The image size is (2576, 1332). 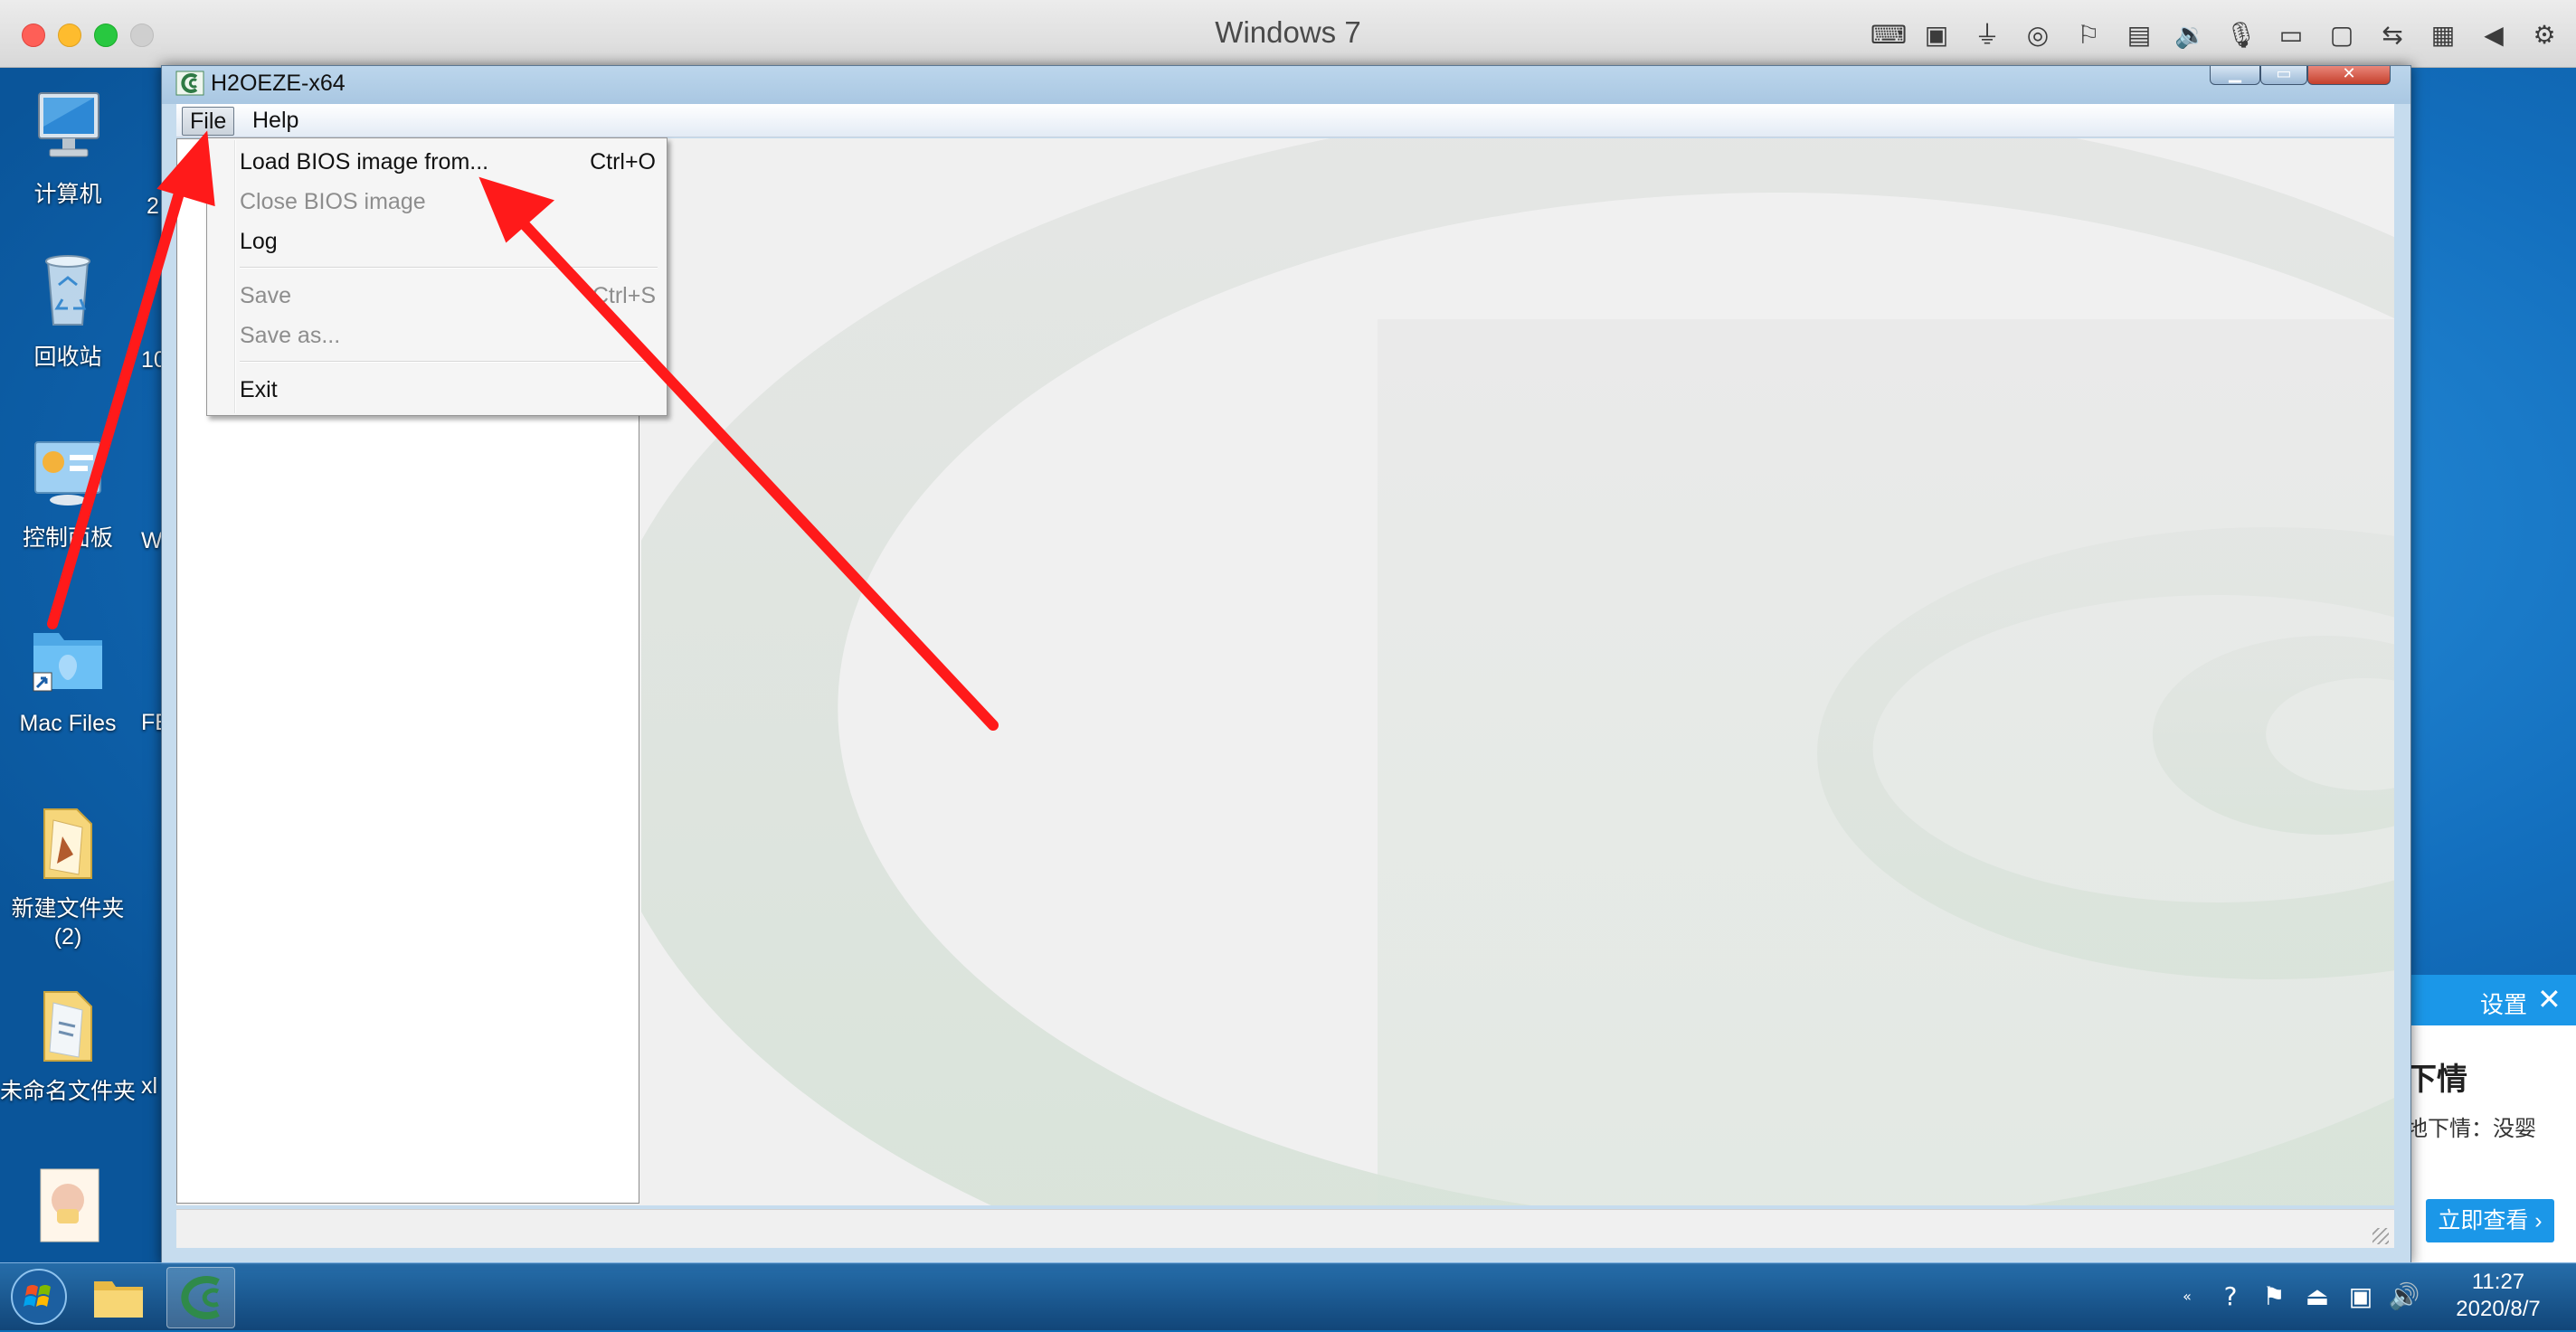 I want to click on status-bar, so click(x=1285, y=1228).